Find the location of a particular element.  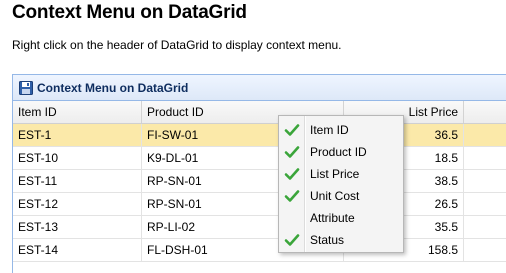

header-row: Item ID Product ID List Price is located at coordinates (259, 112).